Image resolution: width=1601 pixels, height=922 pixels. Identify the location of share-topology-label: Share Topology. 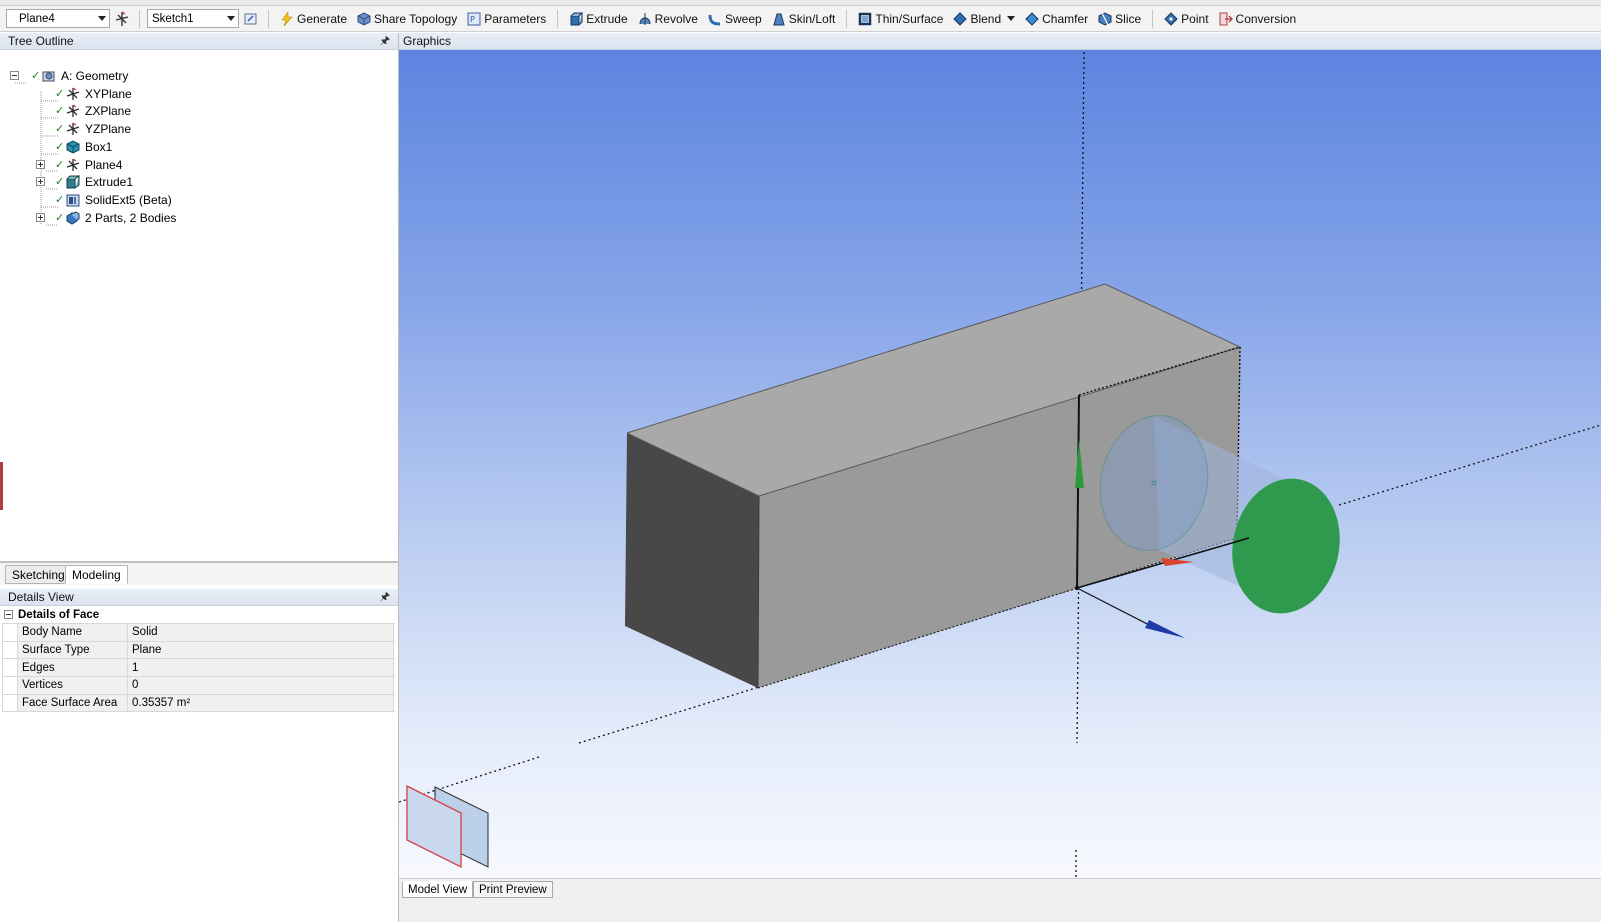
(416, 18).